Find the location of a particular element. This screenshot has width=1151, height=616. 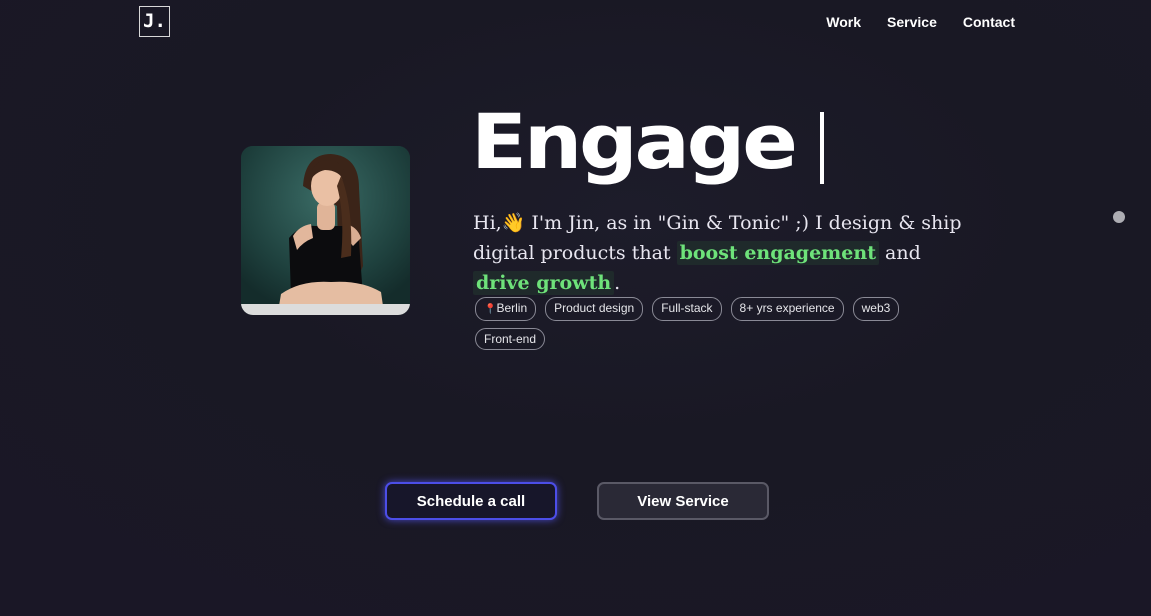

nav-work: Work is located at coordinates (843, 22).